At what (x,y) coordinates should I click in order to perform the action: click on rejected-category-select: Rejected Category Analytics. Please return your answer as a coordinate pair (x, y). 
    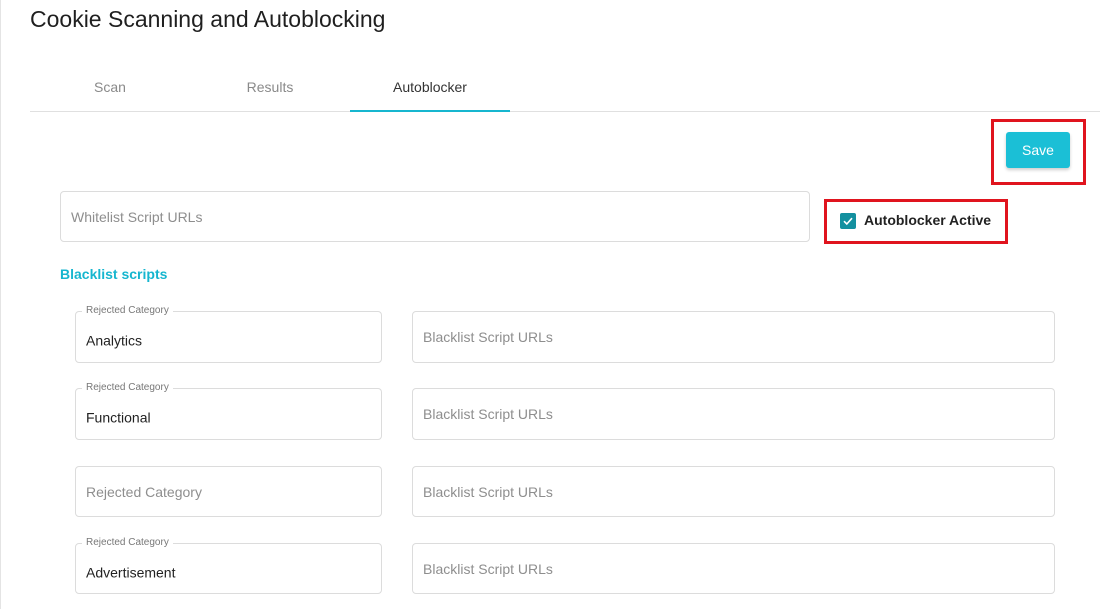
    Looking at the image, I should click on (228, 334).